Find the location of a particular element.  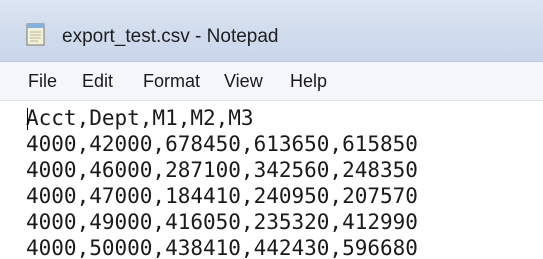

editor-line: 4000,50000,438410,442430,596680 is located at coordinates (222, 247).